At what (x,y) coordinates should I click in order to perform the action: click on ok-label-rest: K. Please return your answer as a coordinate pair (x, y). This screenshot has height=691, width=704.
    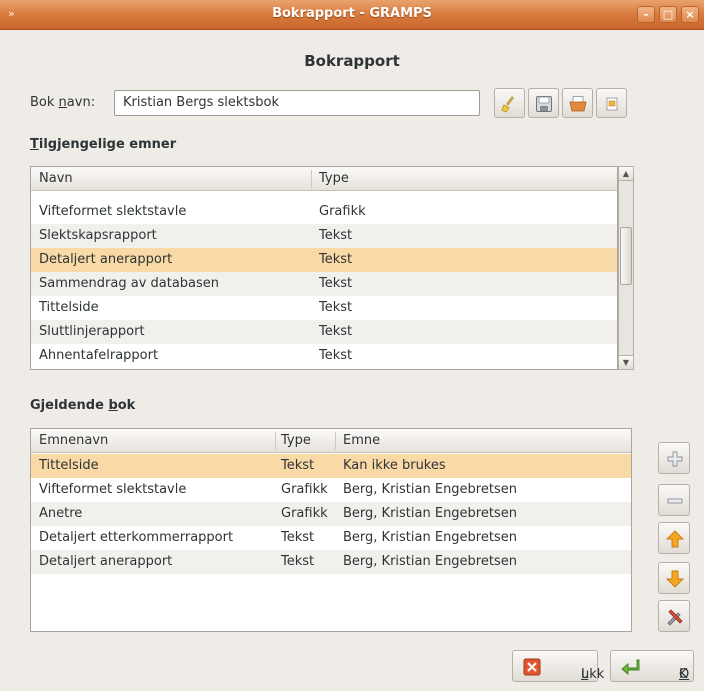
    Looking at the image, I should click on (683, 674).